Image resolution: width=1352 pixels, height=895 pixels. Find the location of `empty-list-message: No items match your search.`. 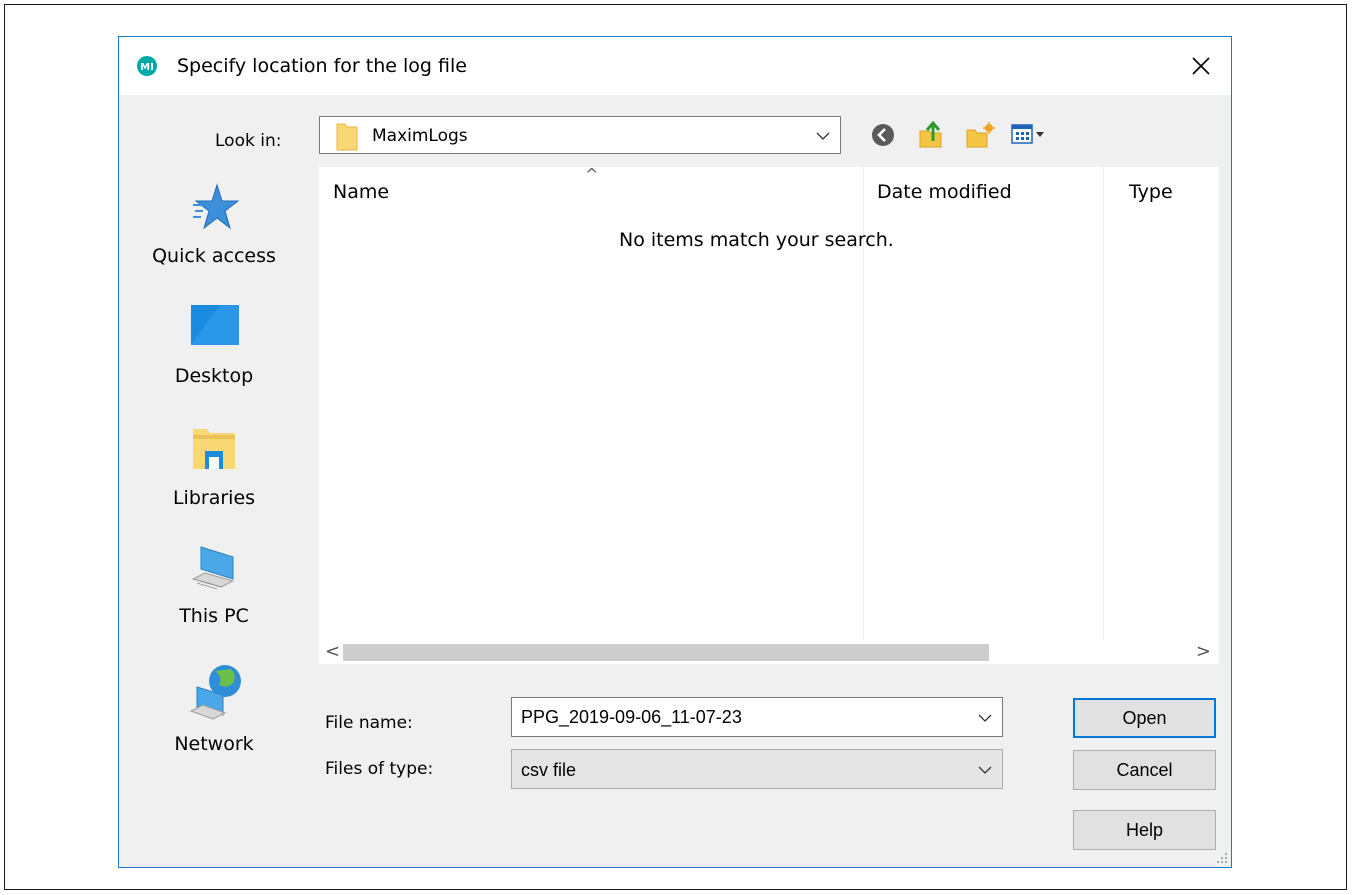

empty-list-message: No items match your search. is located at coordinates (756, 240).